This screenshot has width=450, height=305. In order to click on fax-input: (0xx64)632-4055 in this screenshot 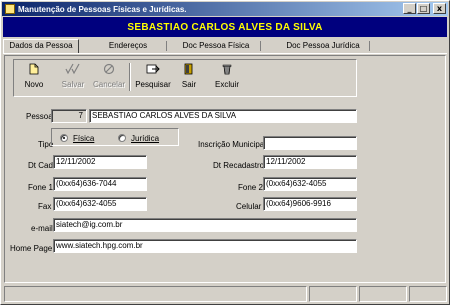, I will do `click(100, 204)`.